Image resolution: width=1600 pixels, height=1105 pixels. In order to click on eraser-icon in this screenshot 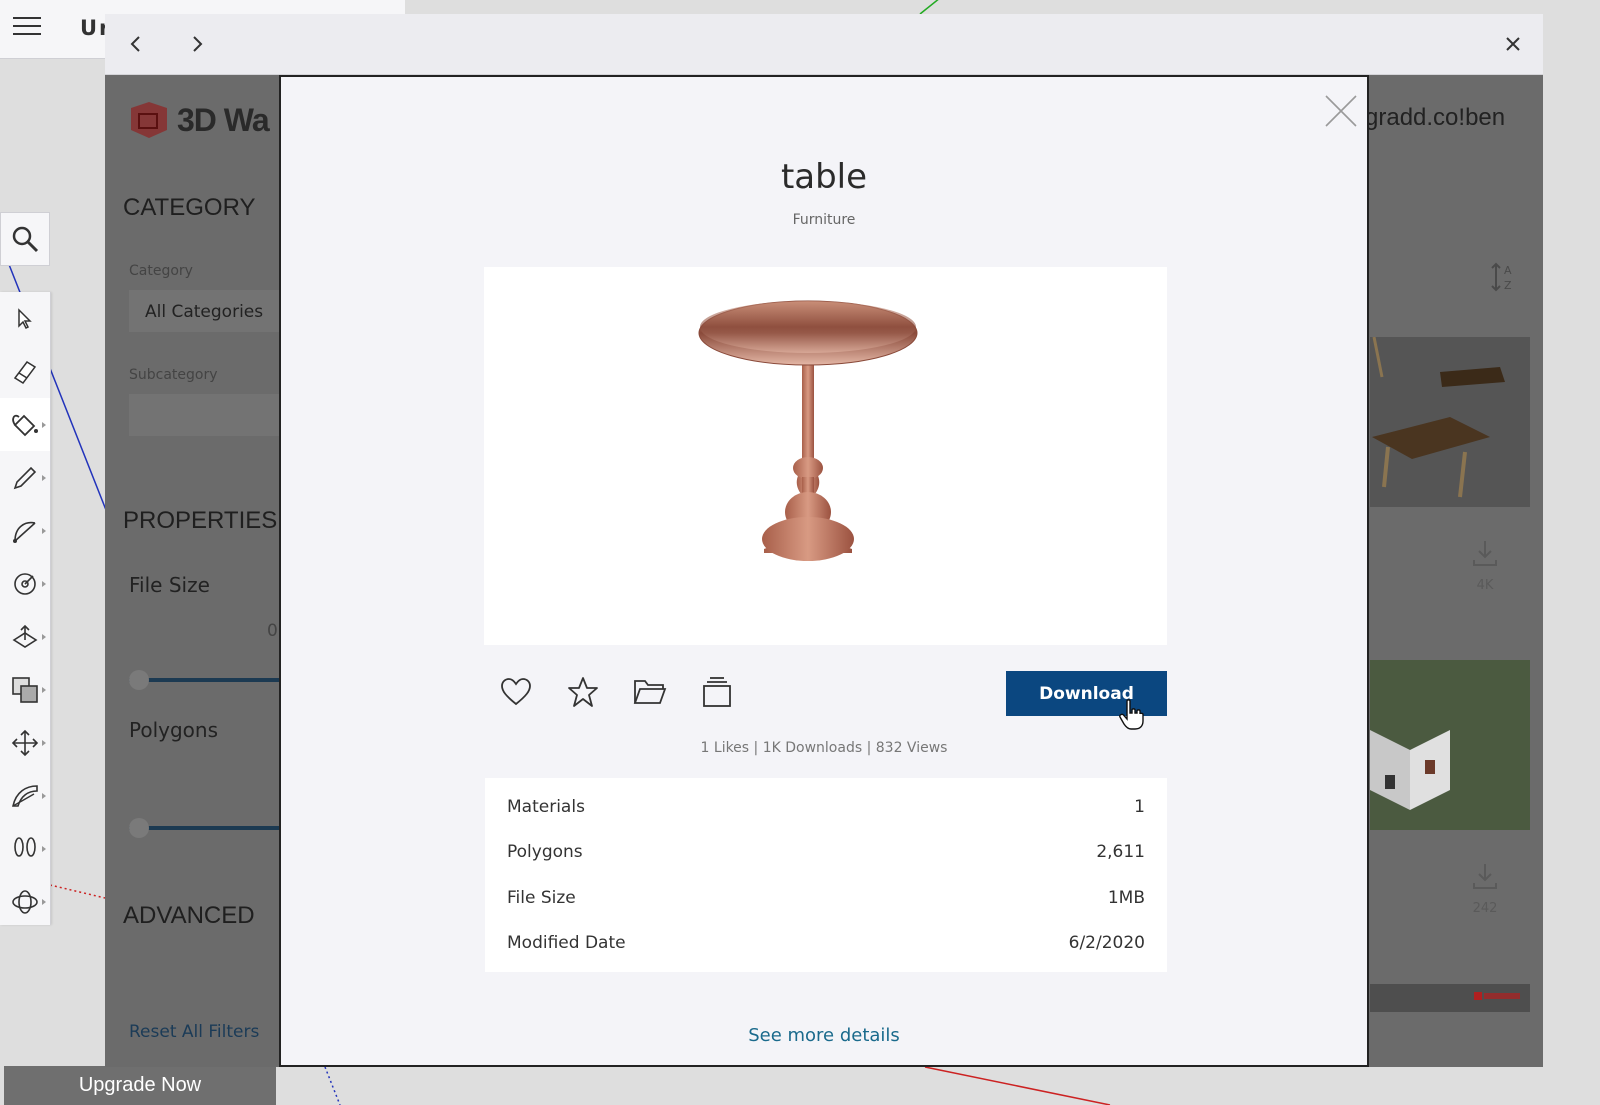, I will do `click(25, 372)`.